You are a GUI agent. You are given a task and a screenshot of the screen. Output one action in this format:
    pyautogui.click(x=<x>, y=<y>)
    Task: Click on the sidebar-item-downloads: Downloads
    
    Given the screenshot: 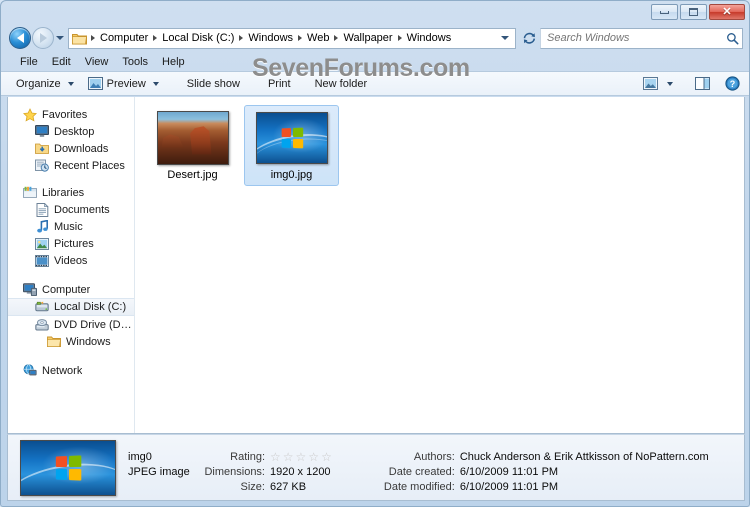 What is the action you would take?
    pyautogui.click(x=71, y=148)
    